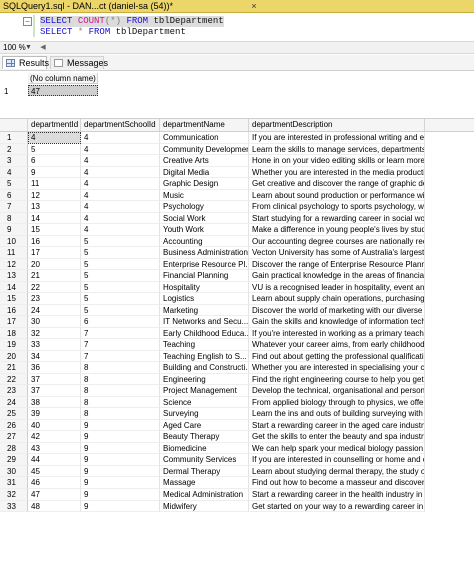  What do you see at coordinates (120, 184) in the screenshot?
I see `department-school-id-cell: 4` at bounding box center [120, 184].